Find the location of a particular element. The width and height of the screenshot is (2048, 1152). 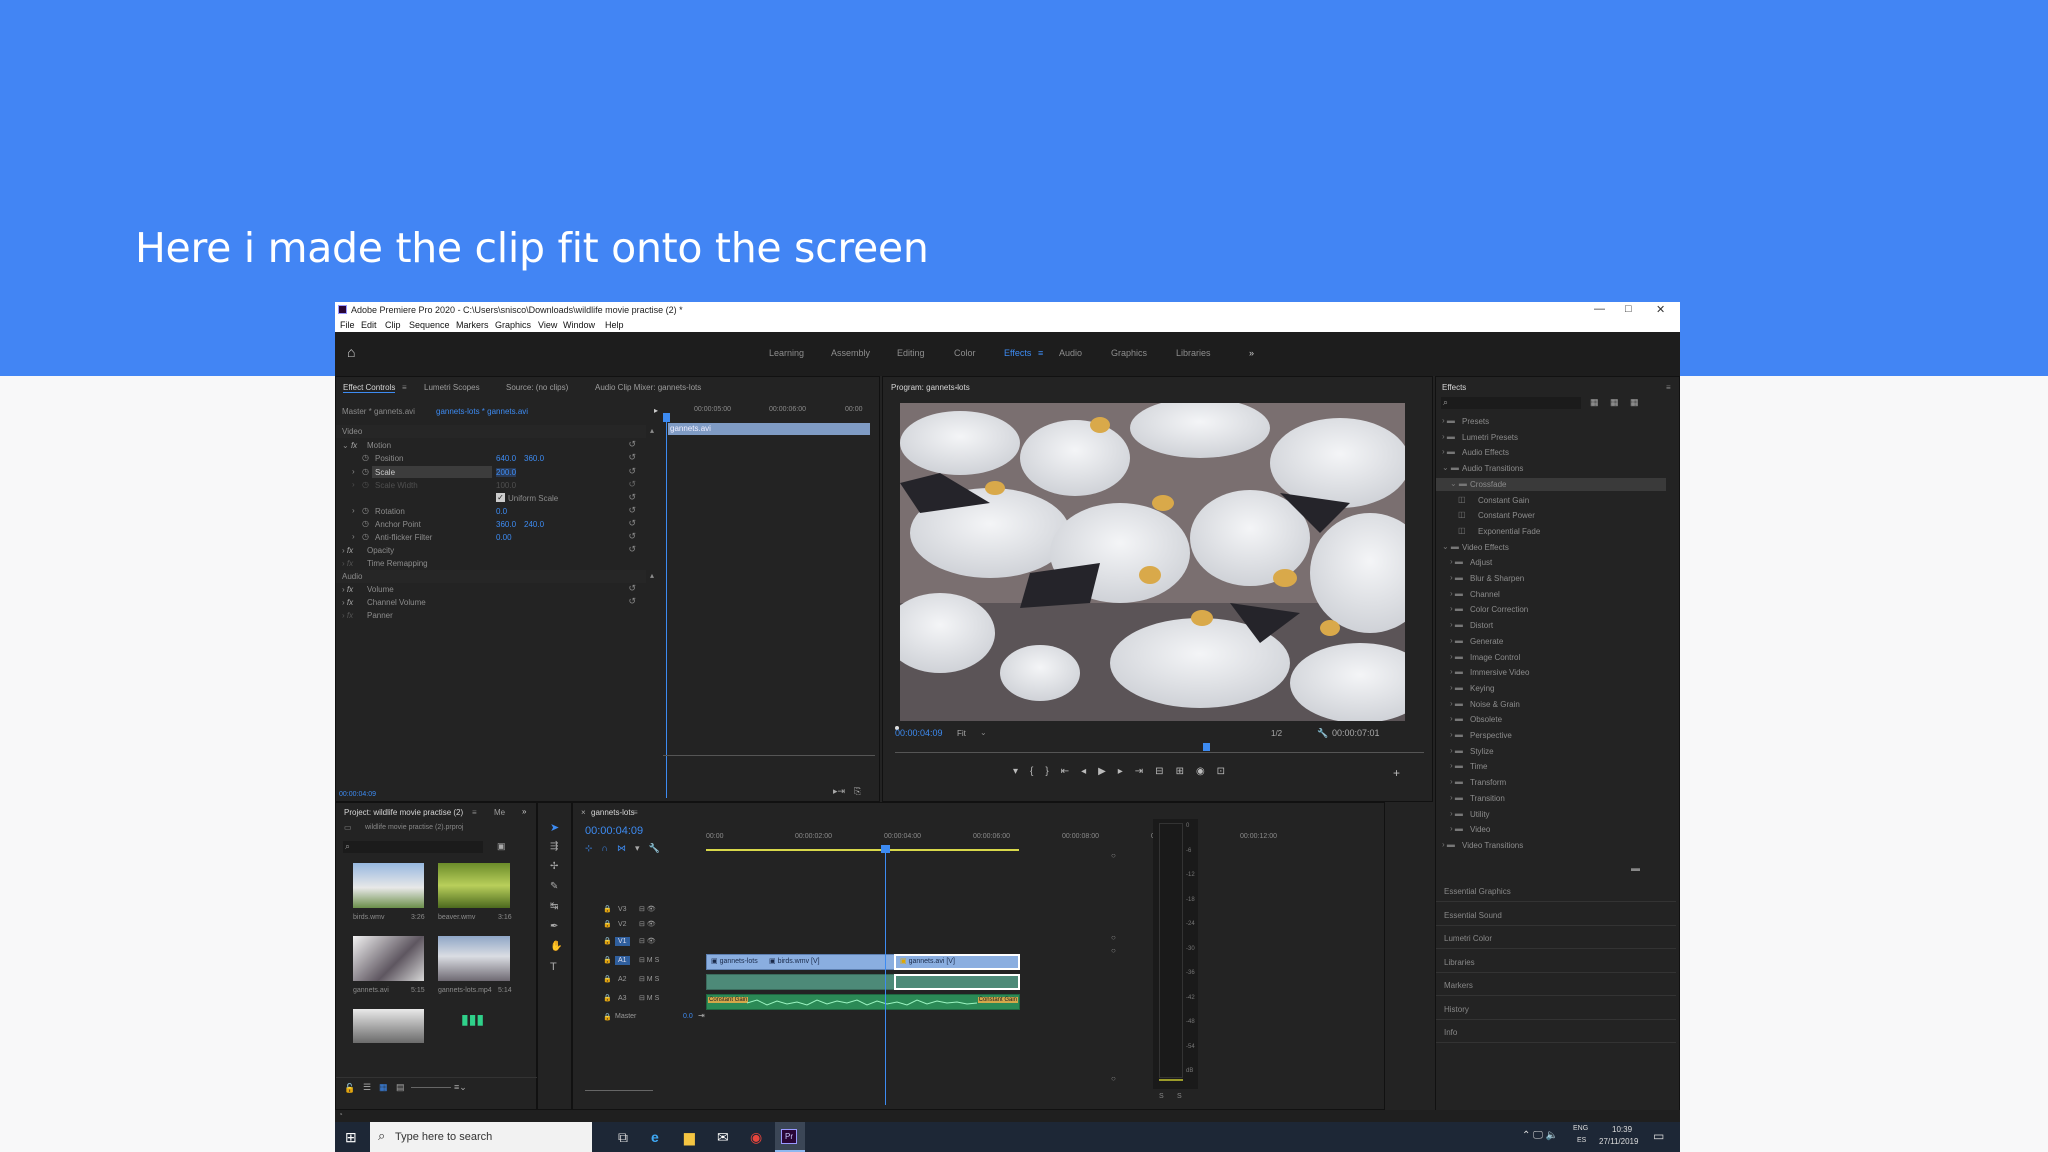

program-timecode: 00:00:04:09 is located at coordinates (919, 733).